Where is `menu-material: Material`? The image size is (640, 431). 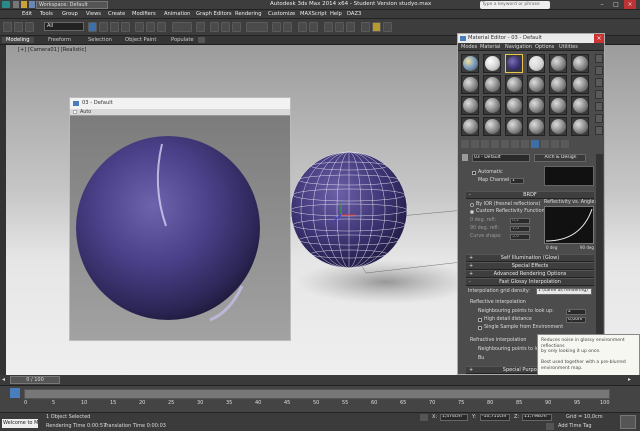 menu-material: Material is located at coordinates (490, 47).